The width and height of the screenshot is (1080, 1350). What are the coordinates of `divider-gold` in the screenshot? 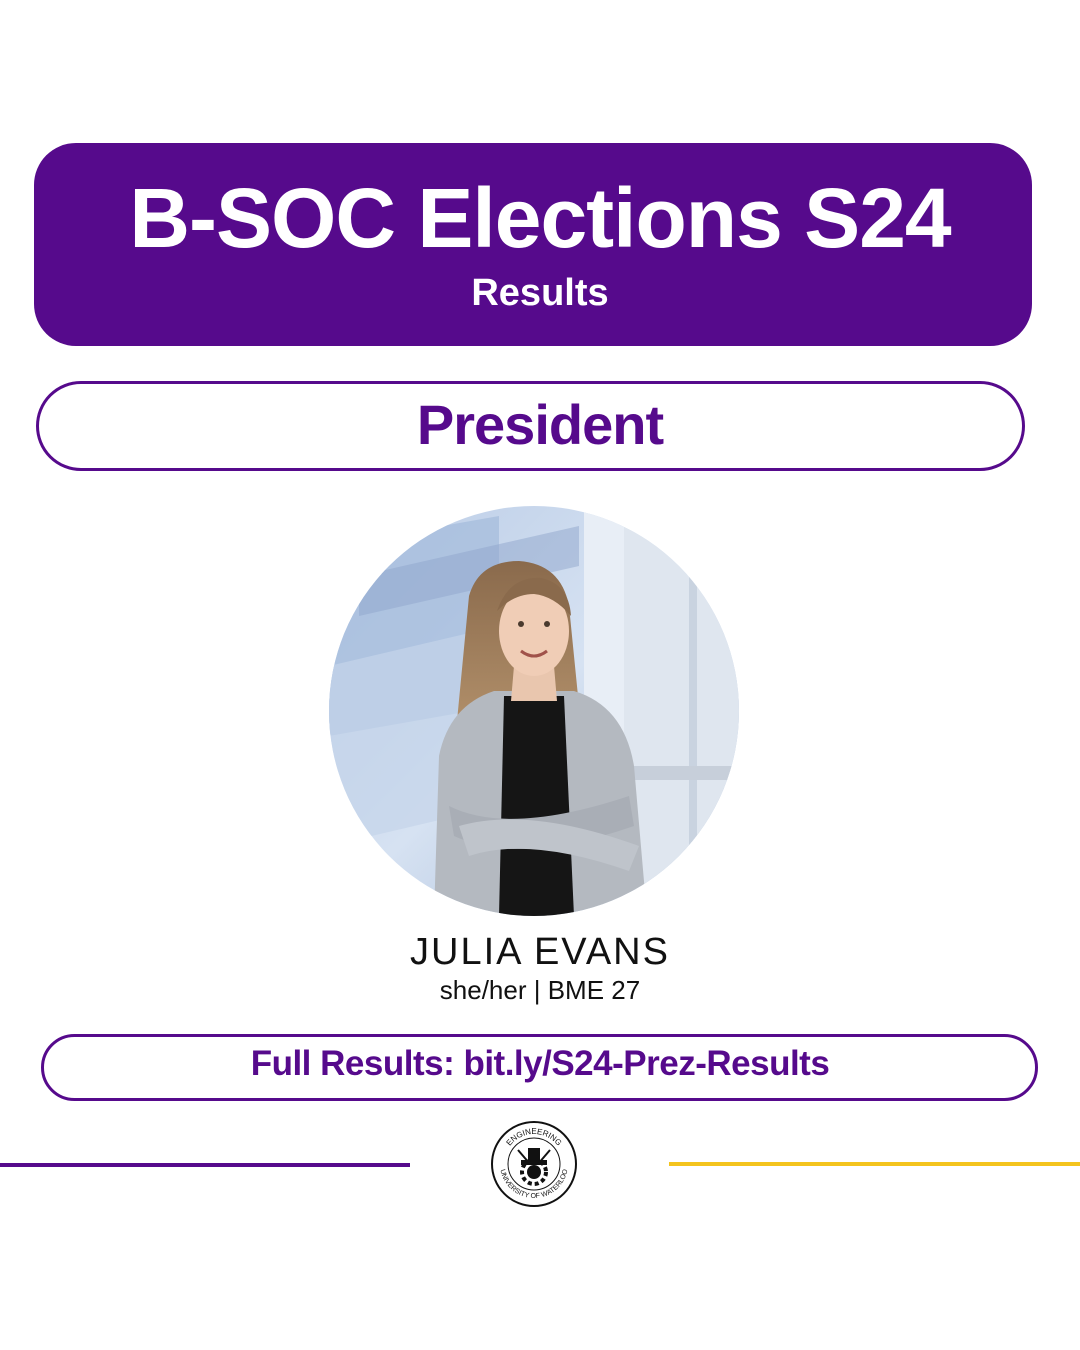 It's located at (874, 1164).